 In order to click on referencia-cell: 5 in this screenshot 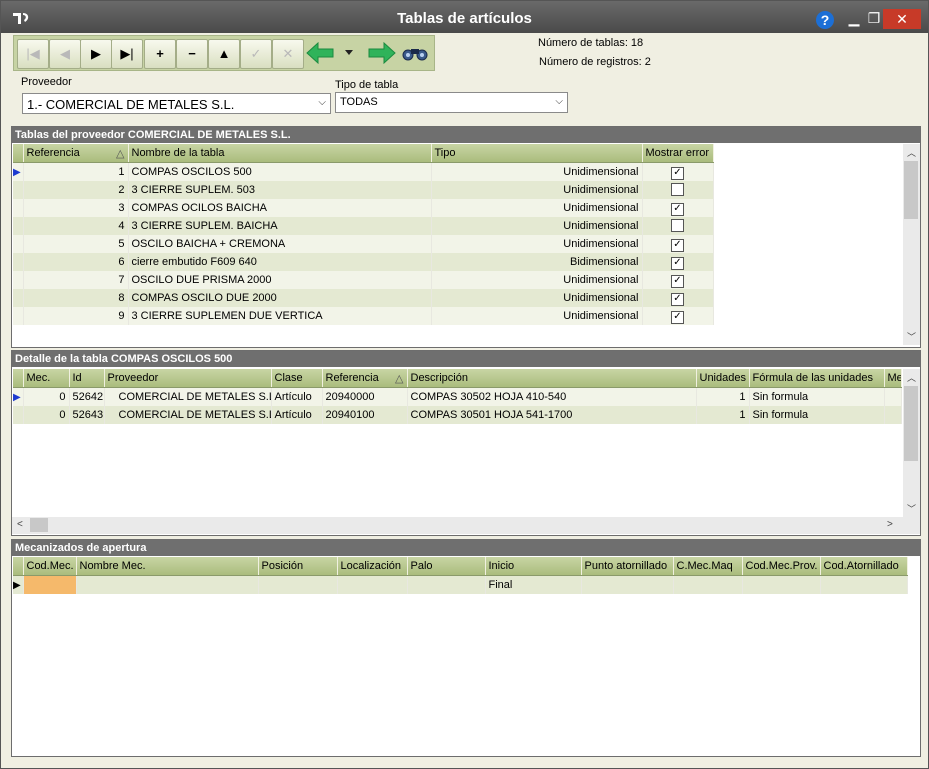, I will do `click(76, 244)`.